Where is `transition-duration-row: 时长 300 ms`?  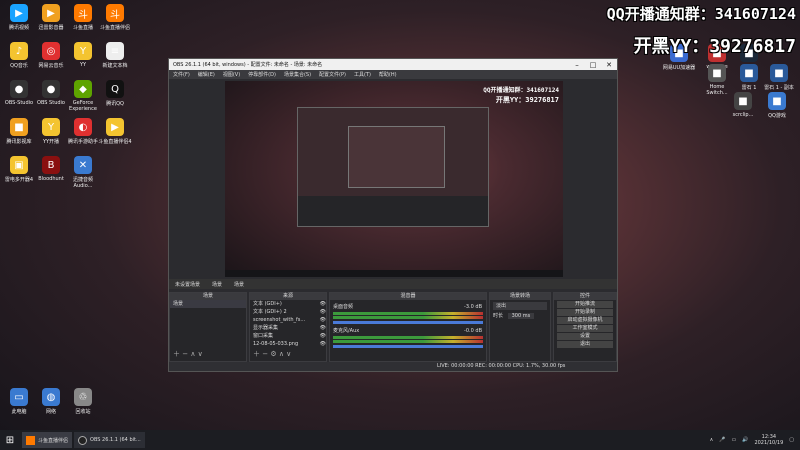
transition-duration-row: 时长 300 ms is located at coordinates (520, 316).